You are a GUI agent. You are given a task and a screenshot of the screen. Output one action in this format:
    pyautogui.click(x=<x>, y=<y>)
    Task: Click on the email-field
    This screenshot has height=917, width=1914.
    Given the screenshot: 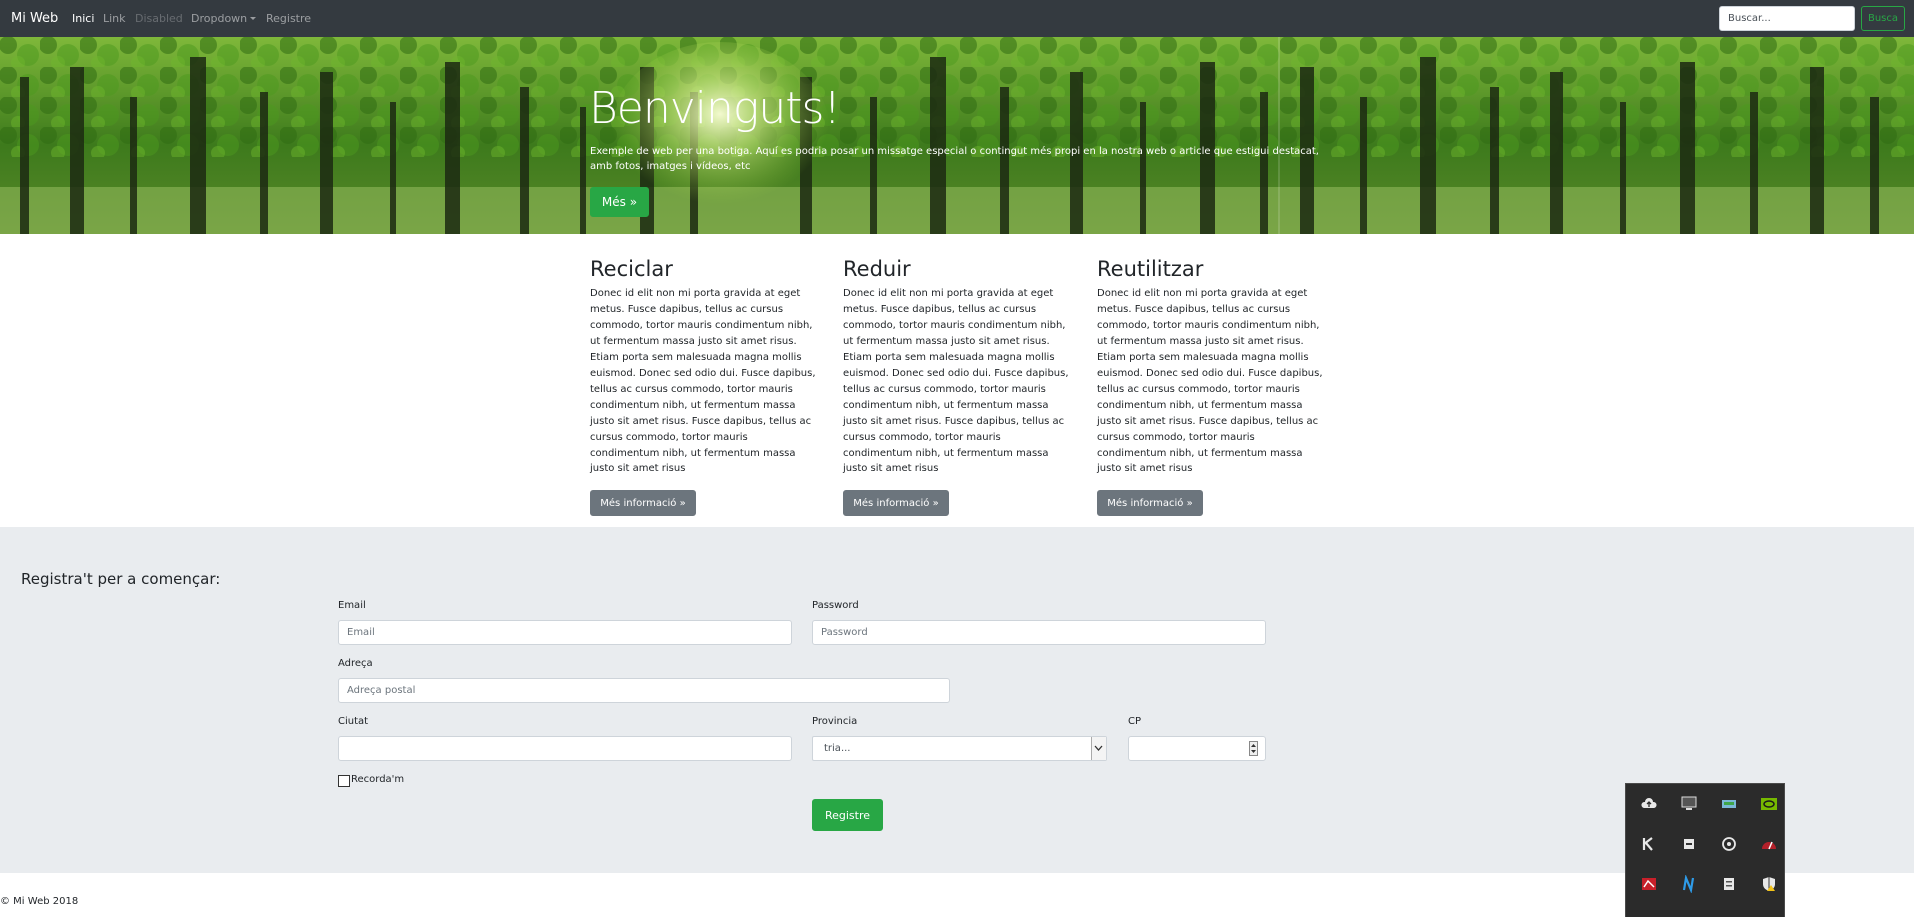 What is the action you would take?
    pyautogui.click(x=565, y=632)
    